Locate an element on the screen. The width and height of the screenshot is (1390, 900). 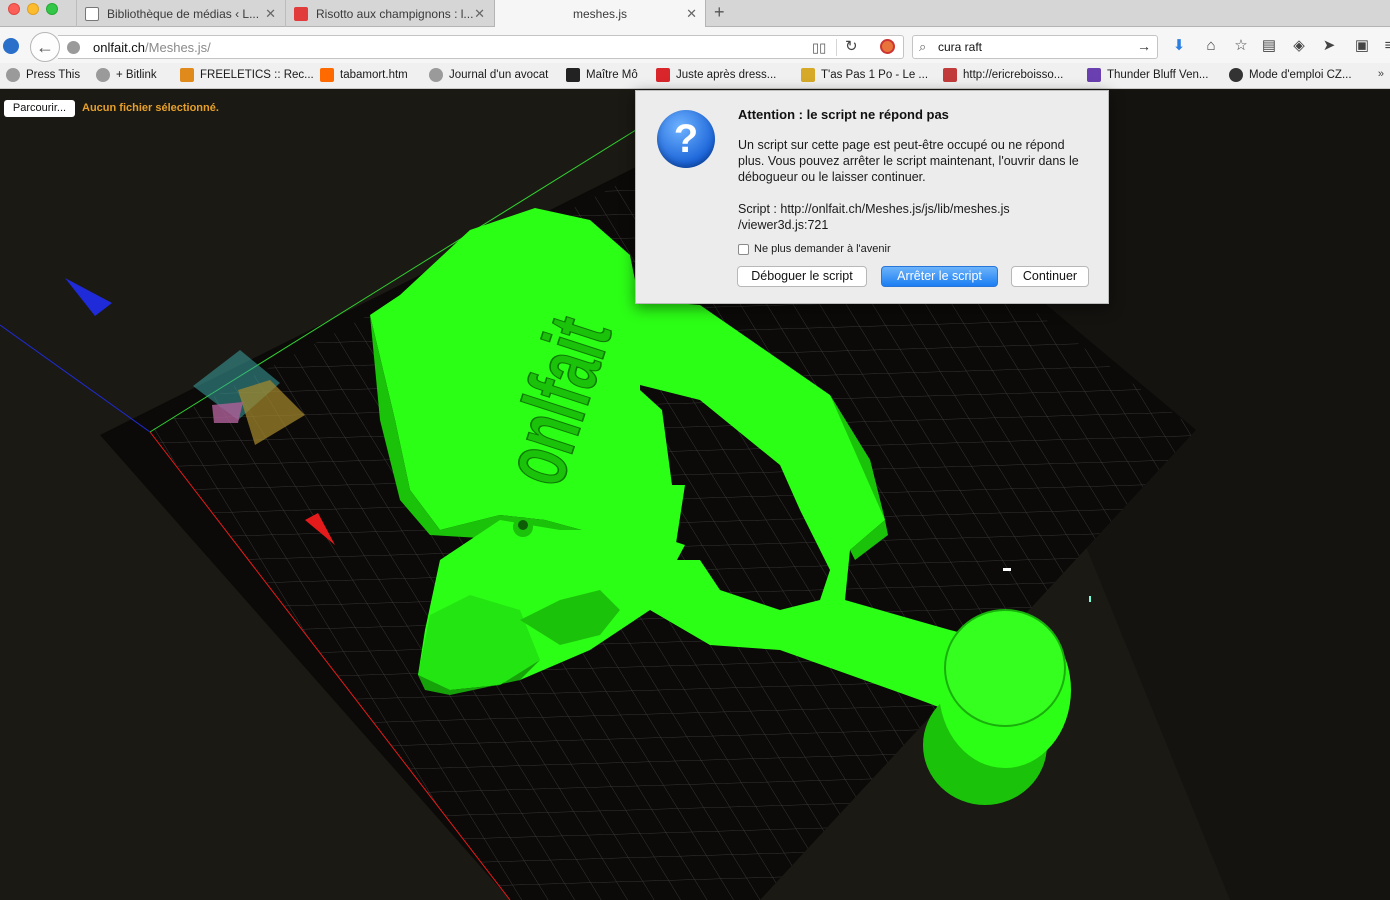
url-bar: onlfait.ch/Meshes.js/ ▯▯ ↻ is located at coordinates (481, 47).